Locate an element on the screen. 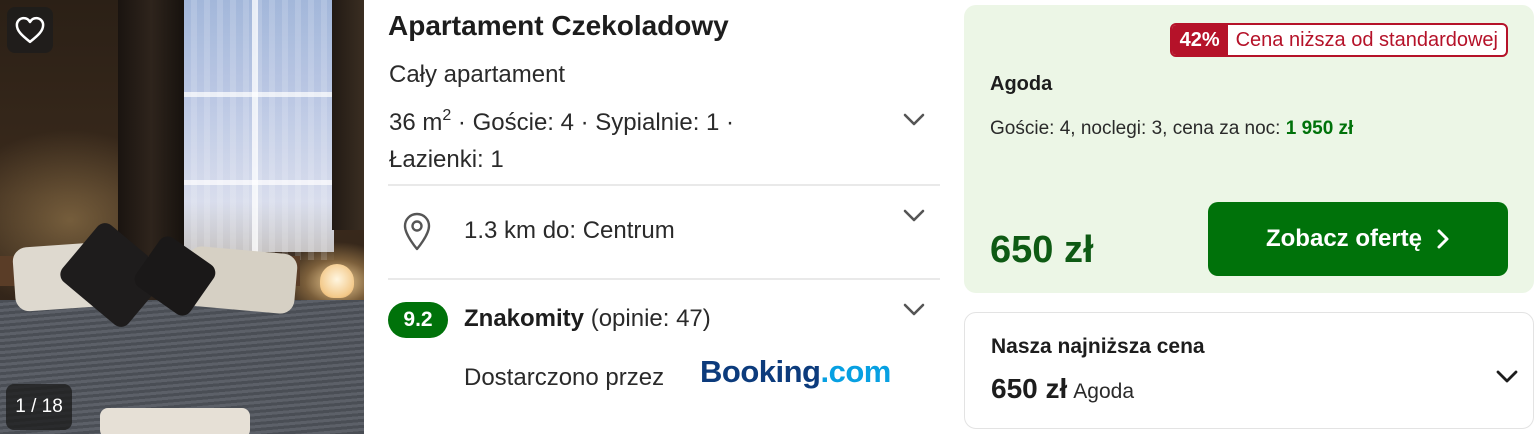  location-pin-icon is located at coordinates (417, 231).